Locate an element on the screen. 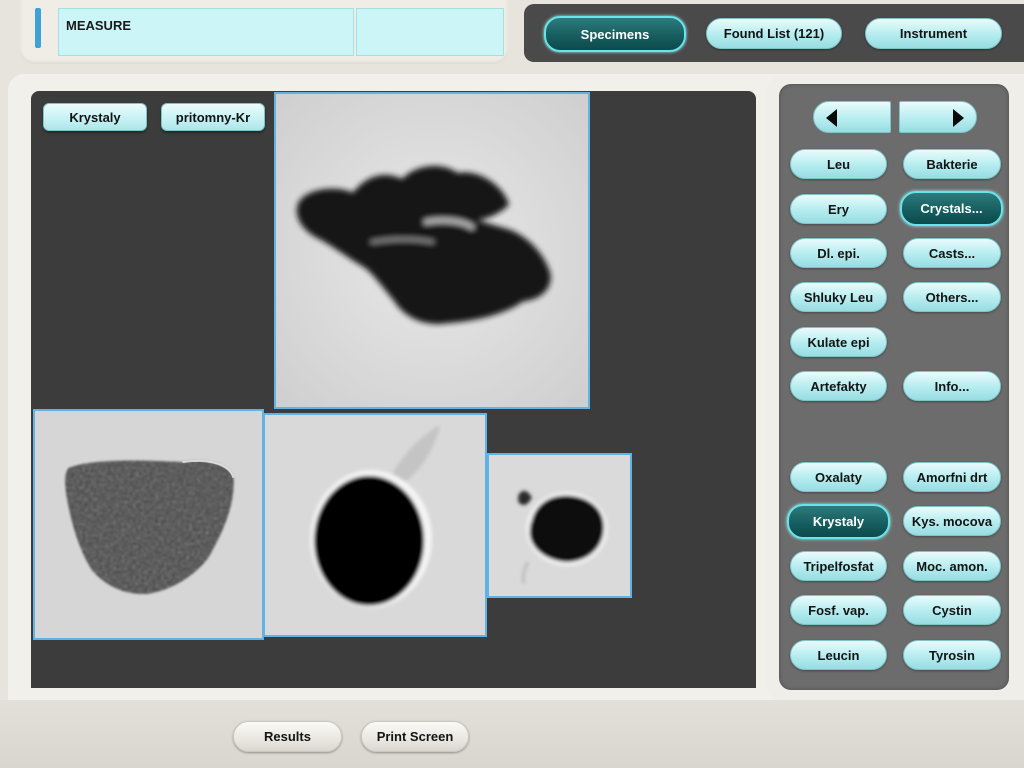 This screenshot has height=768, width=1024. subcategory-tripelfosfat-button: Tripelfosfat is located at coordinates (838, 566).